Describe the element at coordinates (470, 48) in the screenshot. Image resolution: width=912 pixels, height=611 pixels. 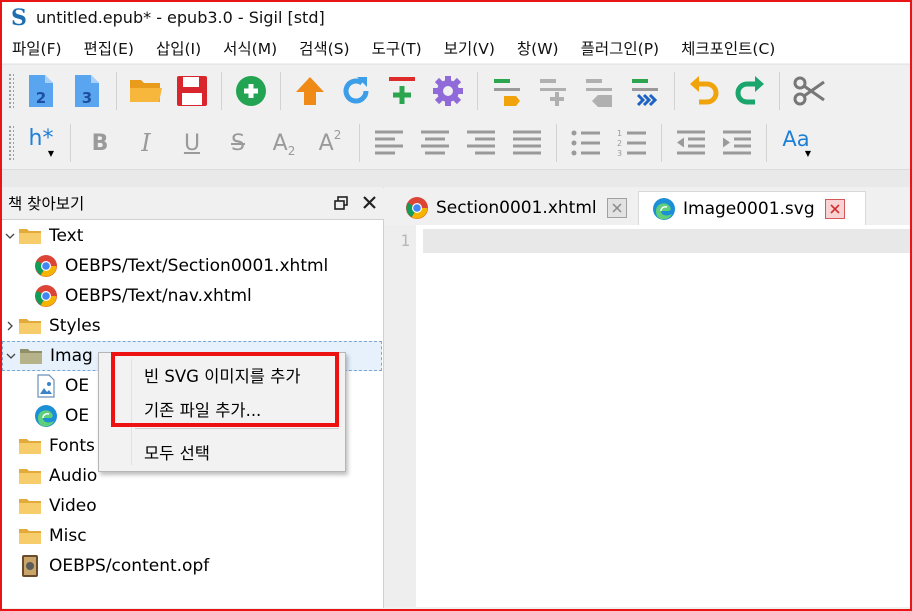
I see `menu-view: 보기(V)` at that location.